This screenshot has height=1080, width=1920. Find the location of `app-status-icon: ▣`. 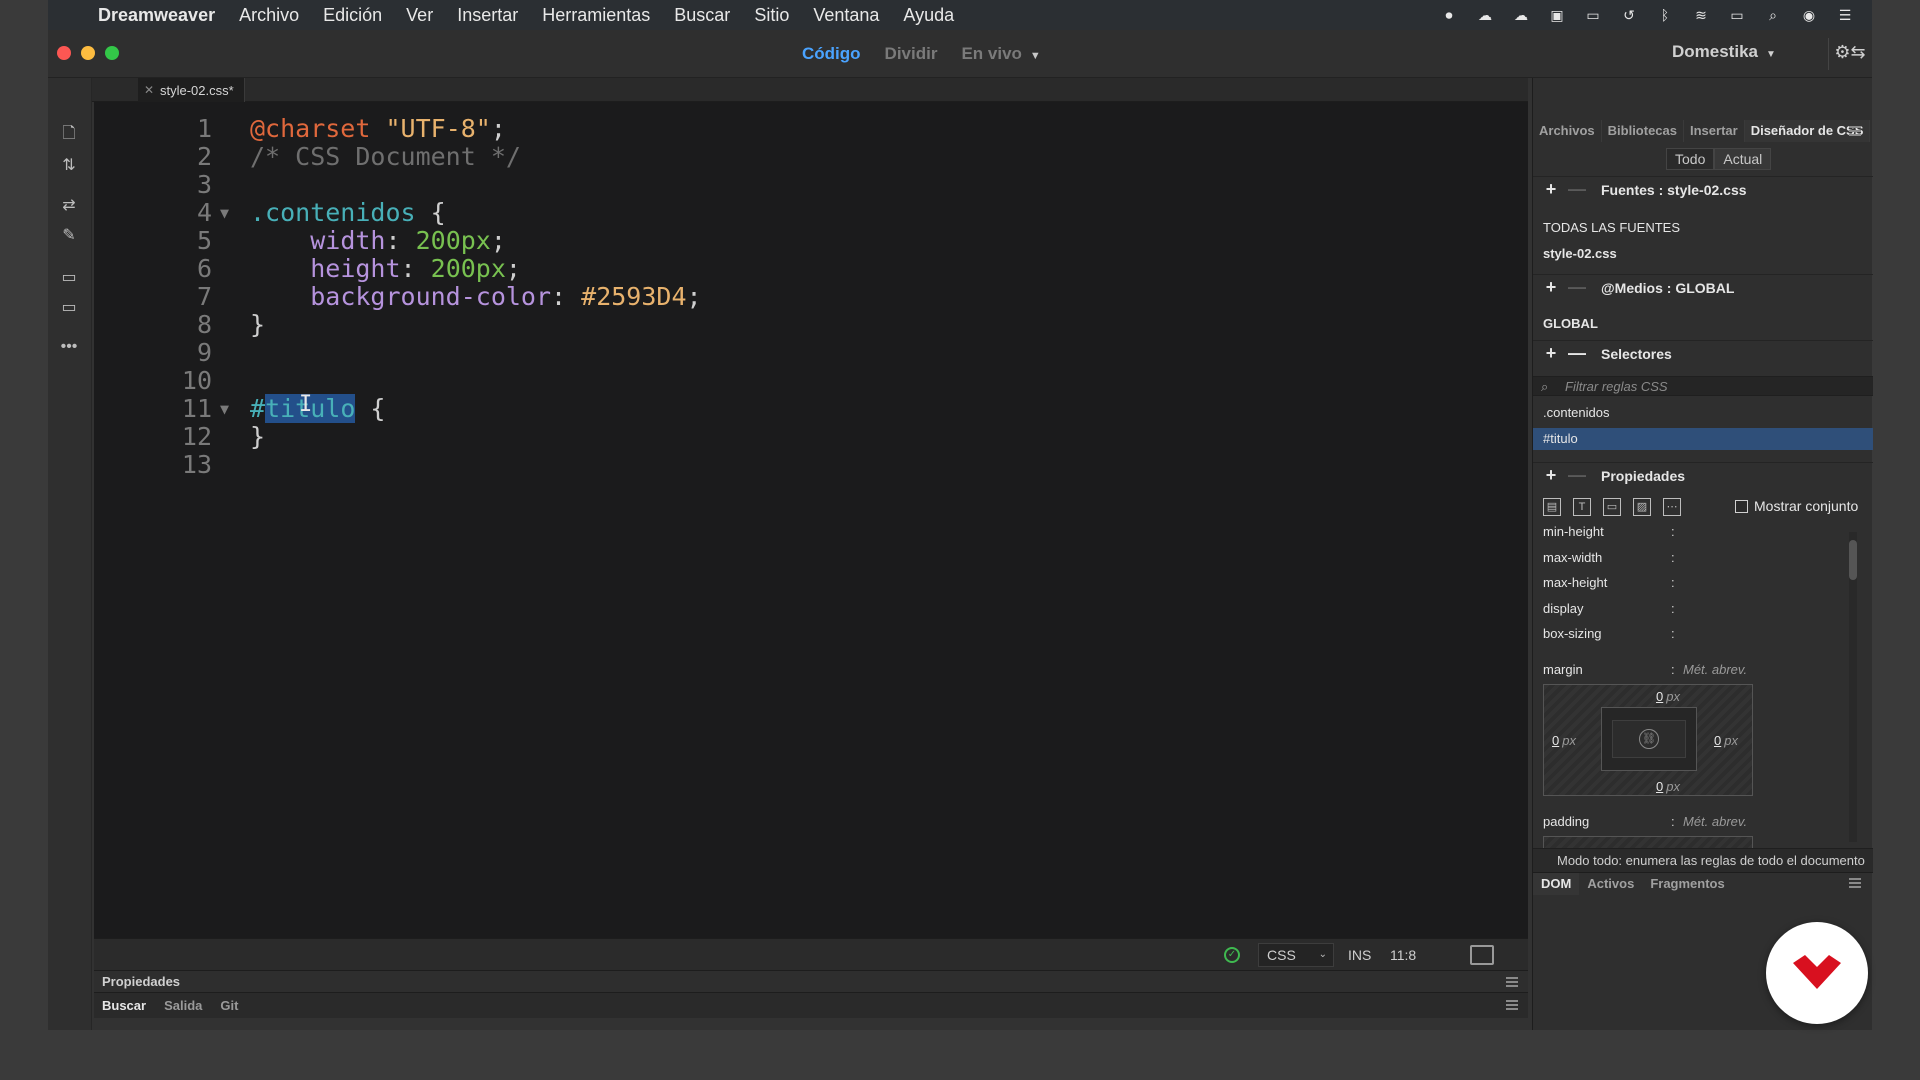

app-status-icon: ▣ is located at coordinates (1557, 15).